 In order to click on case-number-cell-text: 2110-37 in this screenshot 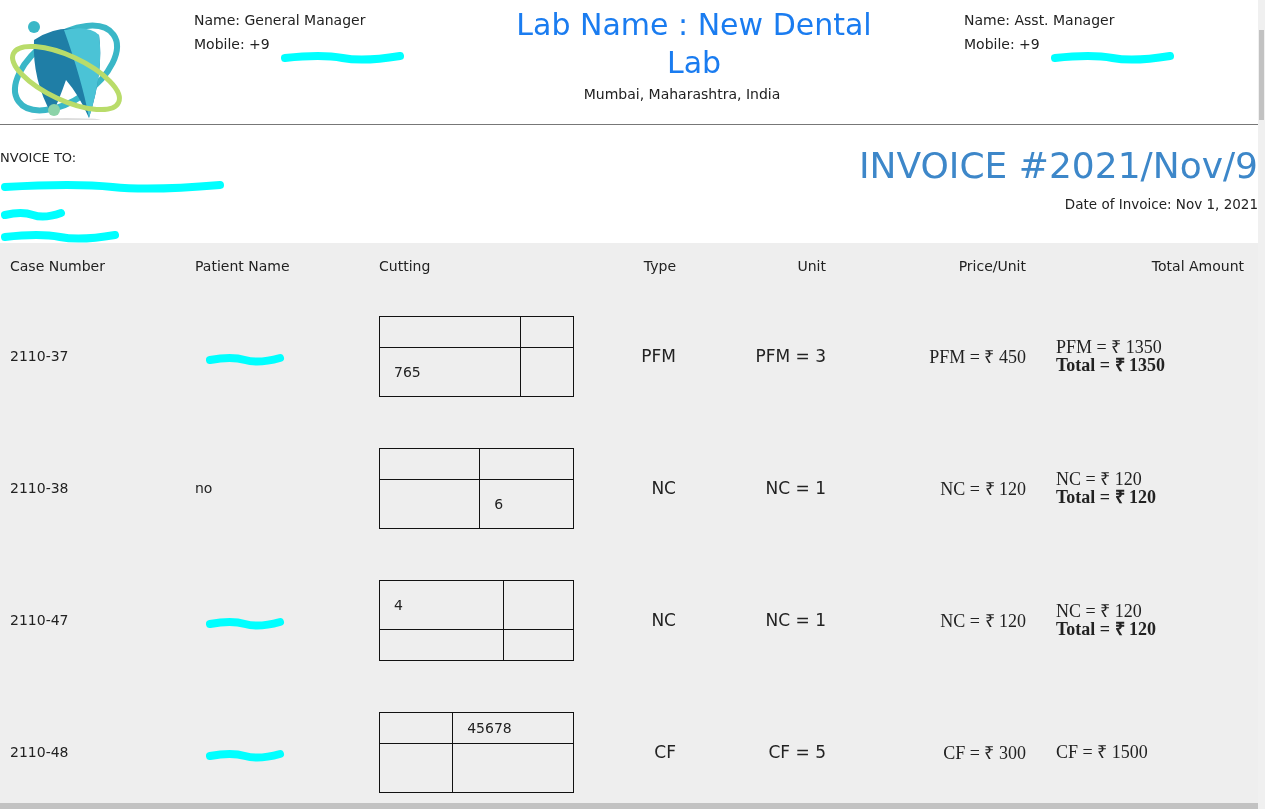, I will do `click(40, 356)`.